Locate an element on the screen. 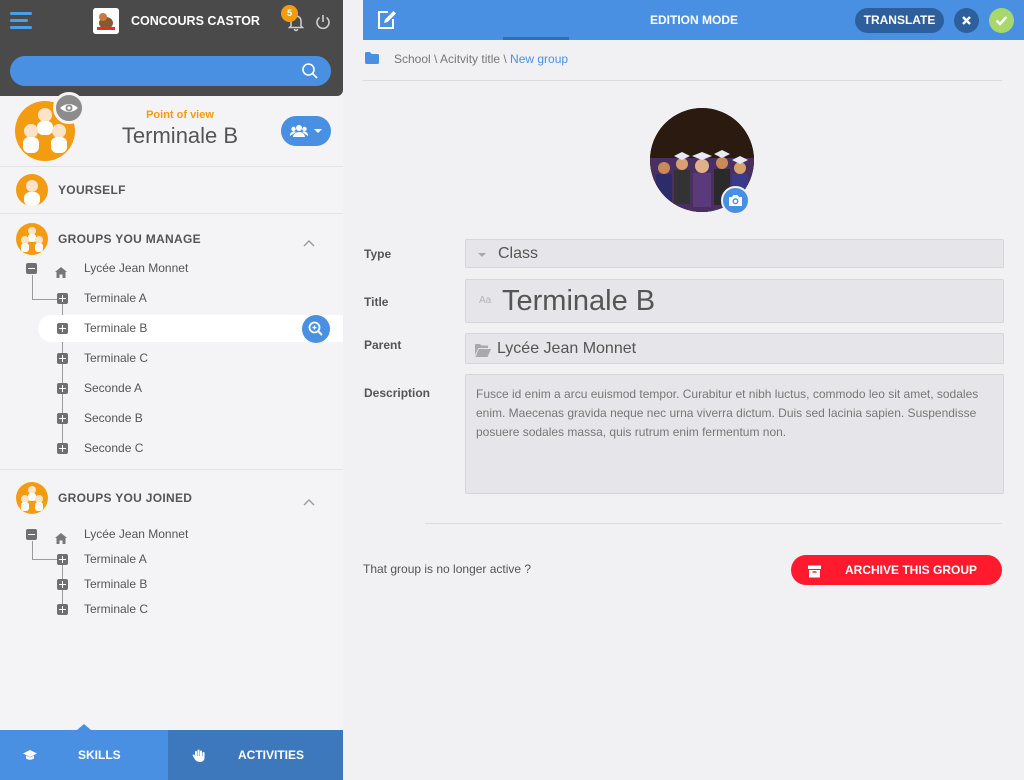 Image resolution: width=1024 pixels, height=780 pixels. point-of-view-name: Terminale B is located at coordinates (180, 135).